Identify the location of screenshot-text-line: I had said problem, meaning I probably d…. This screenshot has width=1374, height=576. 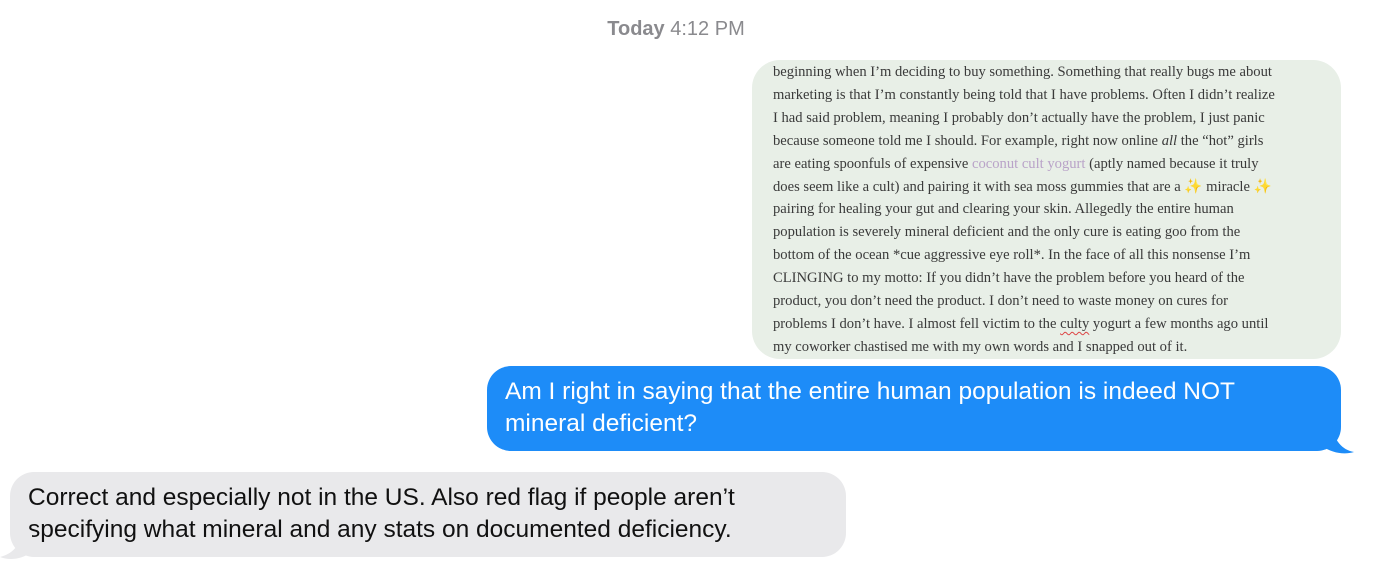
(1053, 118).